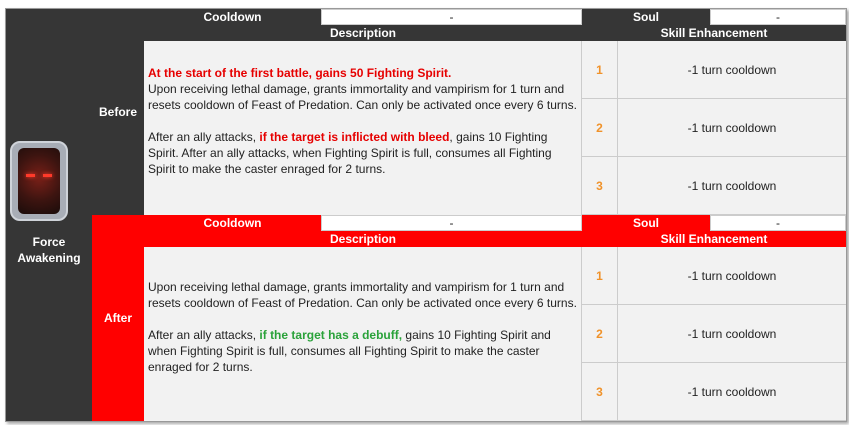  I want to click on after-cooldown-value: -, so click(451, 223).